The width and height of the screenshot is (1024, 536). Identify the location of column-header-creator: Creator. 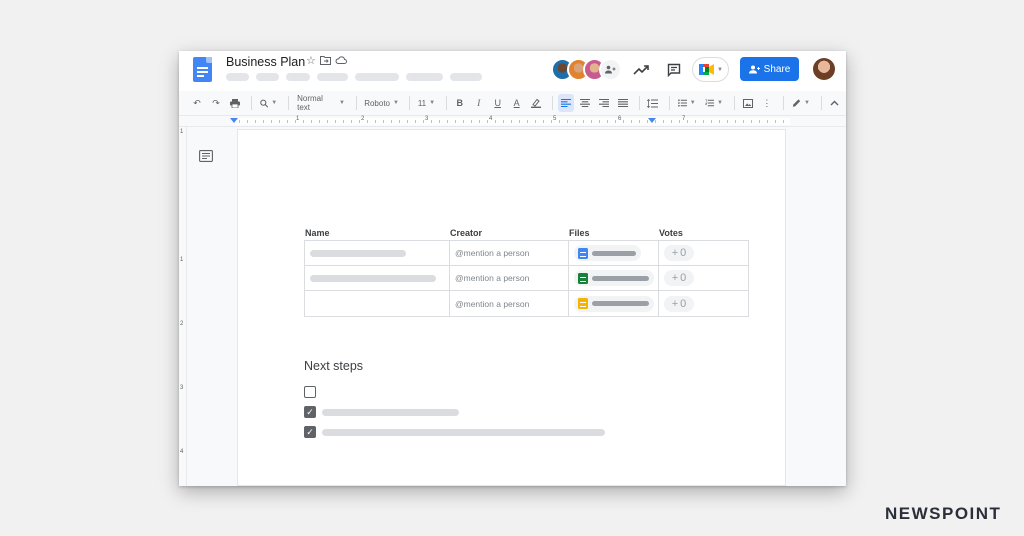
(508, 234).